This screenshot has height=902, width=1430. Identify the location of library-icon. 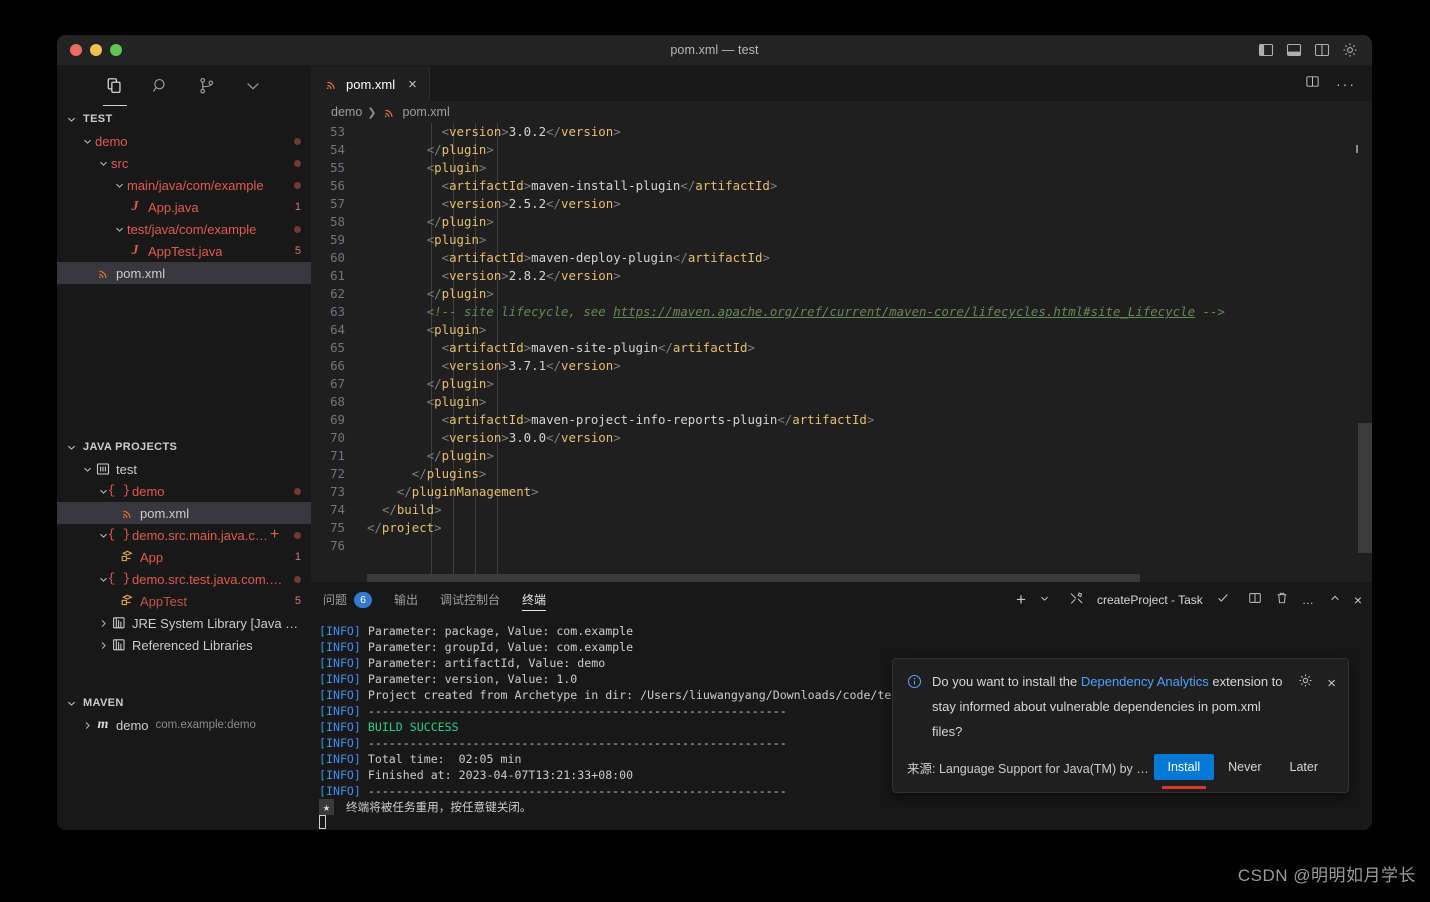
(119, 645).